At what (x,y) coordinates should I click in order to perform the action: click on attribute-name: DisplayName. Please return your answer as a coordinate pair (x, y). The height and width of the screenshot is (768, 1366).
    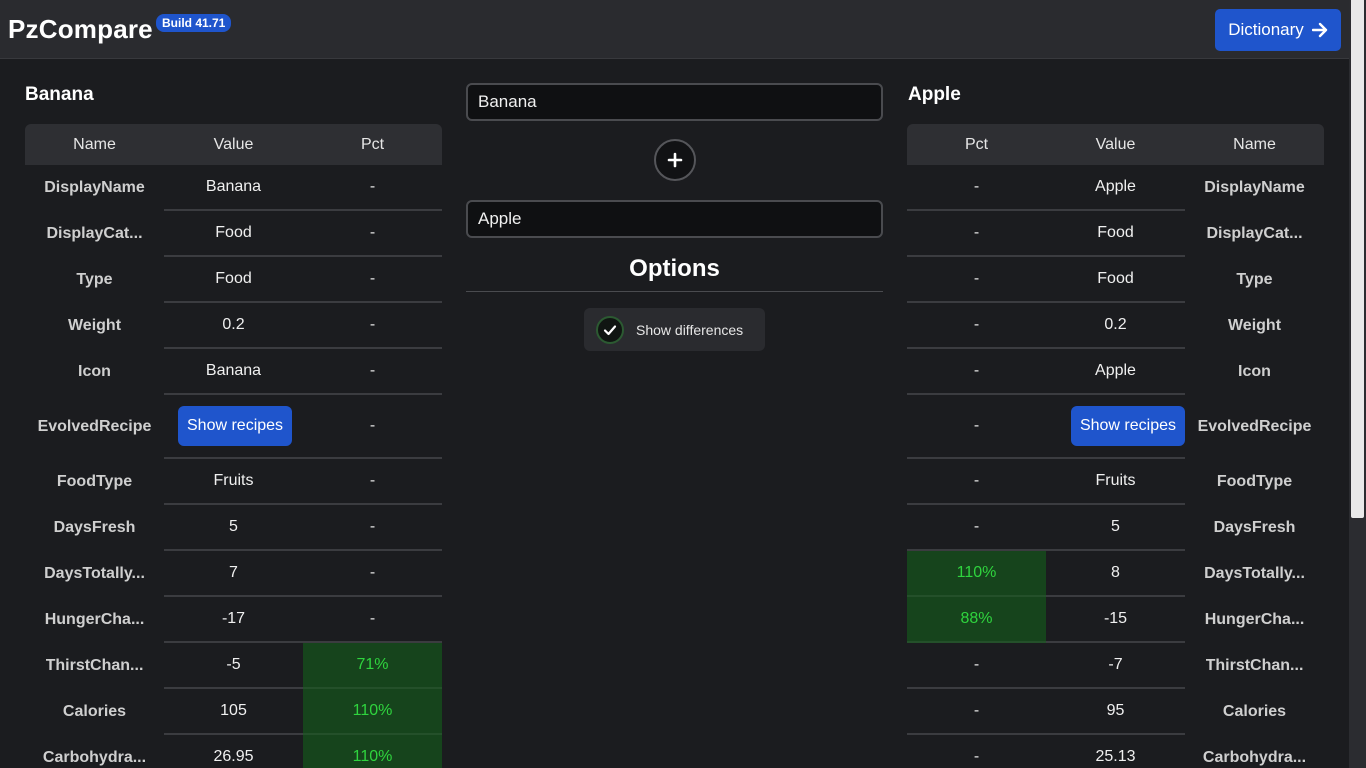
    Looking at the image, I should click on (1254, 187).